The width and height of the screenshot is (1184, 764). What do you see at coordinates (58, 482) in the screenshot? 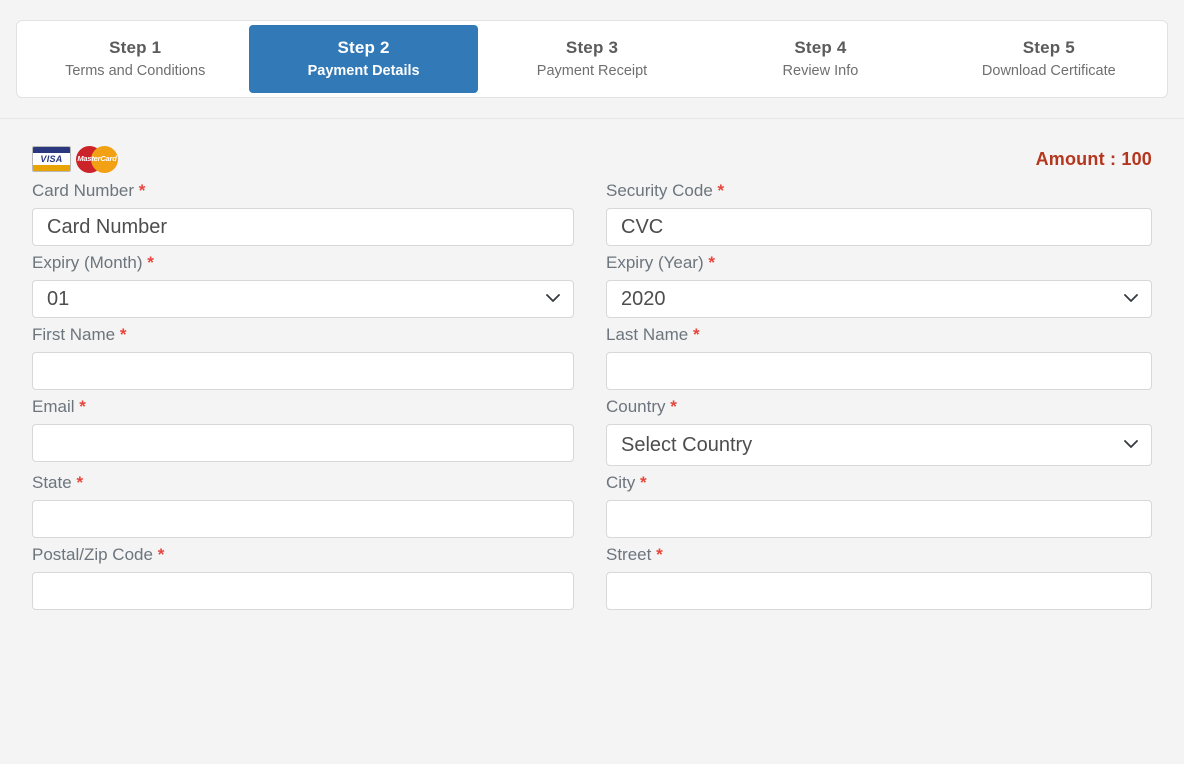
I see `label-state: State *` at bounding box center [58, 482].